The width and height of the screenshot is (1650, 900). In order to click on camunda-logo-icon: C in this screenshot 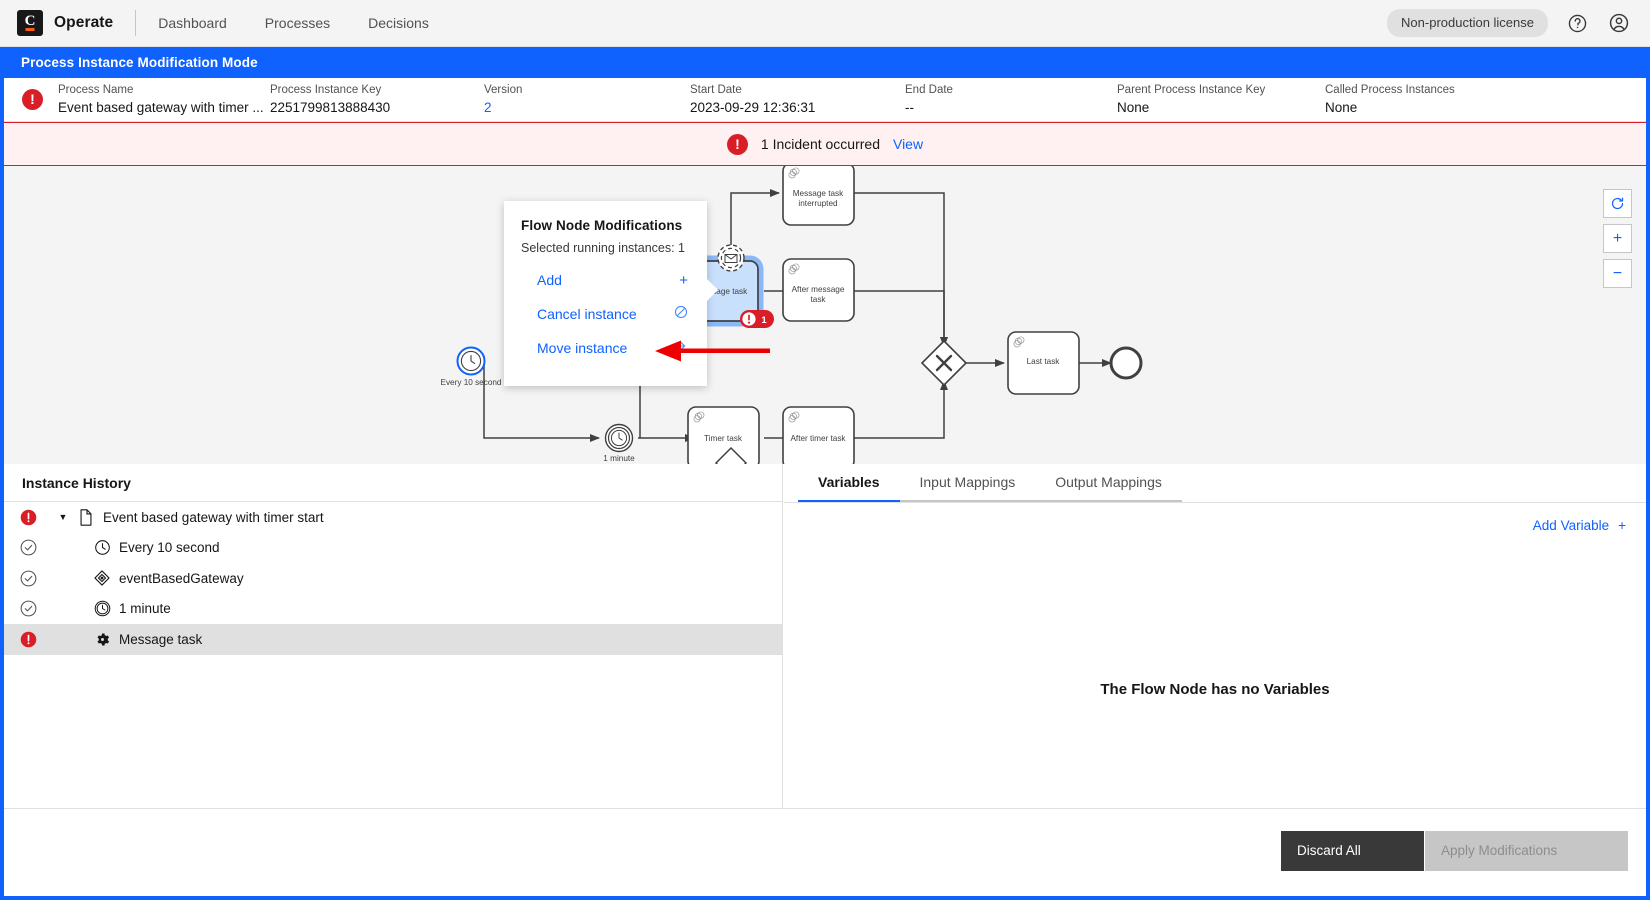, I will do `click(30, 23)`.